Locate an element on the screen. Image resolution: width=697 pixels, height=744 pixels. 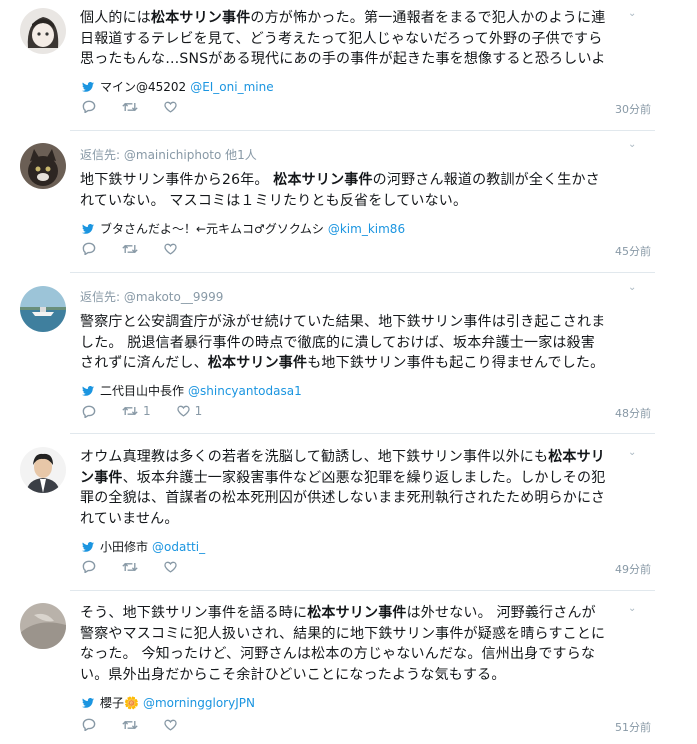
reply-to-line: 返信先: @mainichiphoto 他1人 is located at coordinates (168, 154).